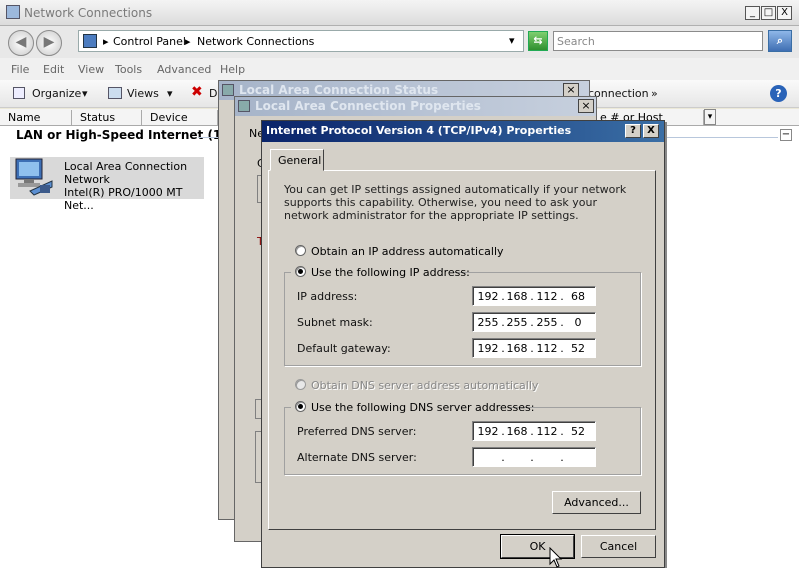  Describe the element at coordinates (415, 106) in the screenshot. I see `properties-dialog-title: Local Area Connection Properties` at that location.